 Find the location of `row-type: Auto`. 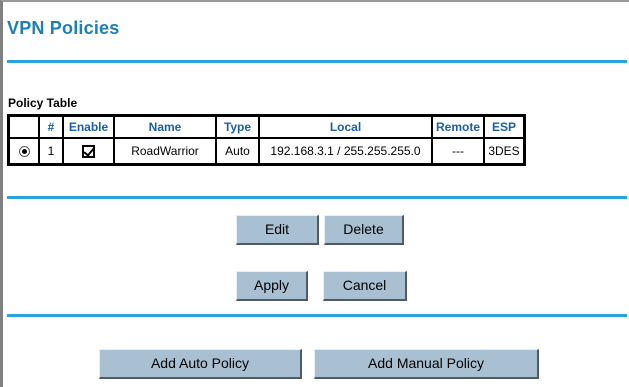

row-type: Auto is located at coordinates (237, 151).